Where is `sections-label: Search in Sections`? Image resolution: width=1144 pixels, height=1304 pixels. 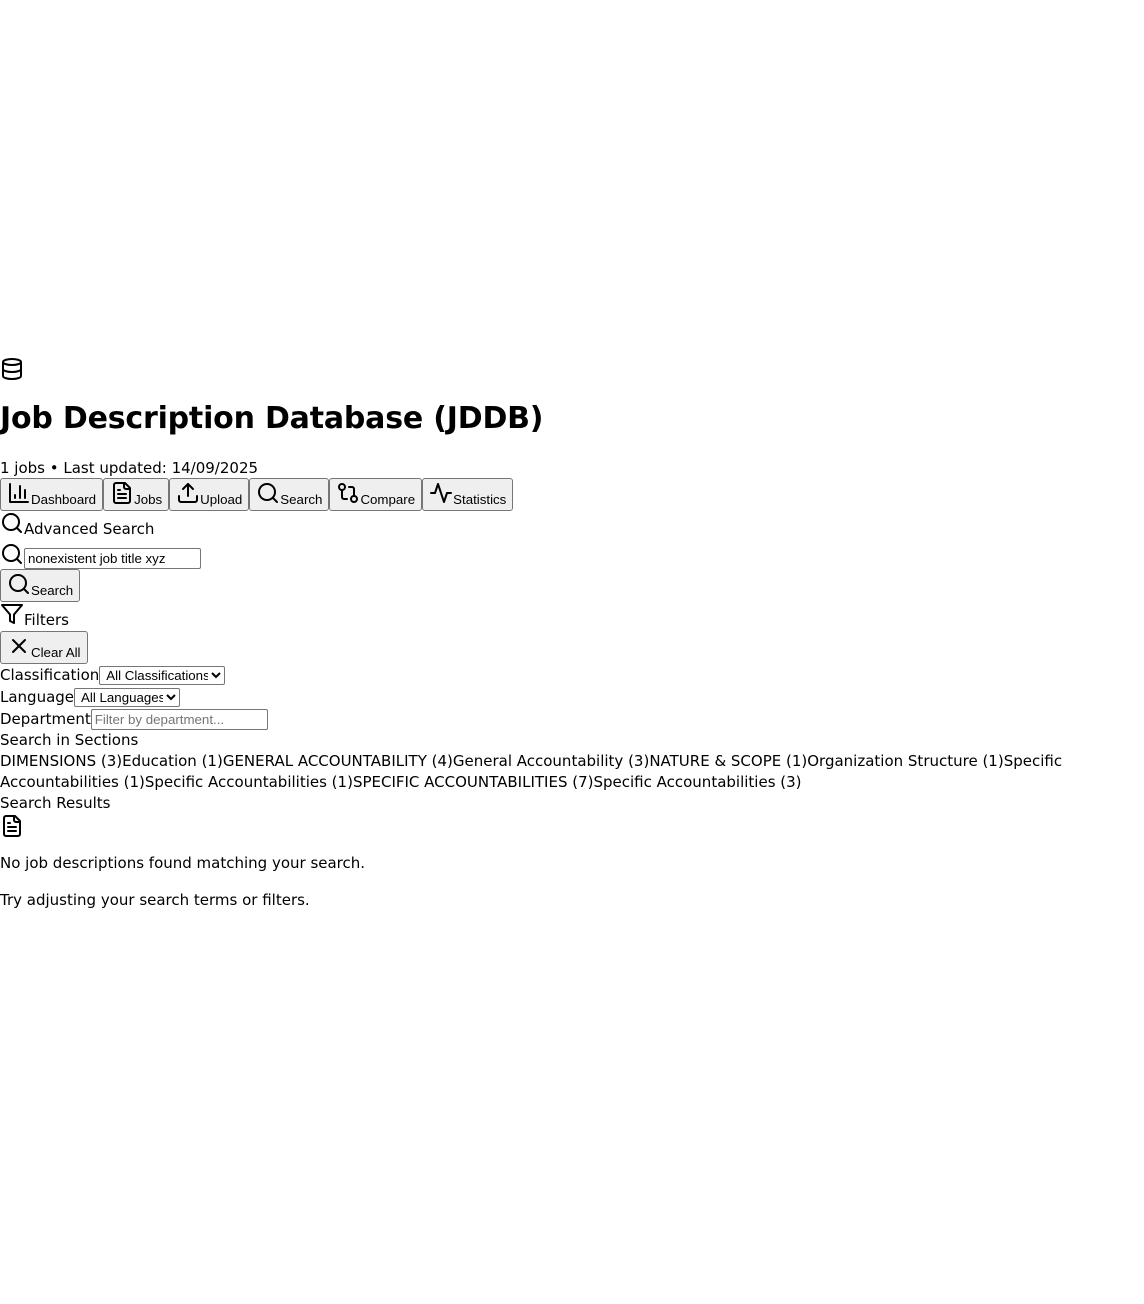
sections-label: Search in Sections is located at coordinates (69, 740).